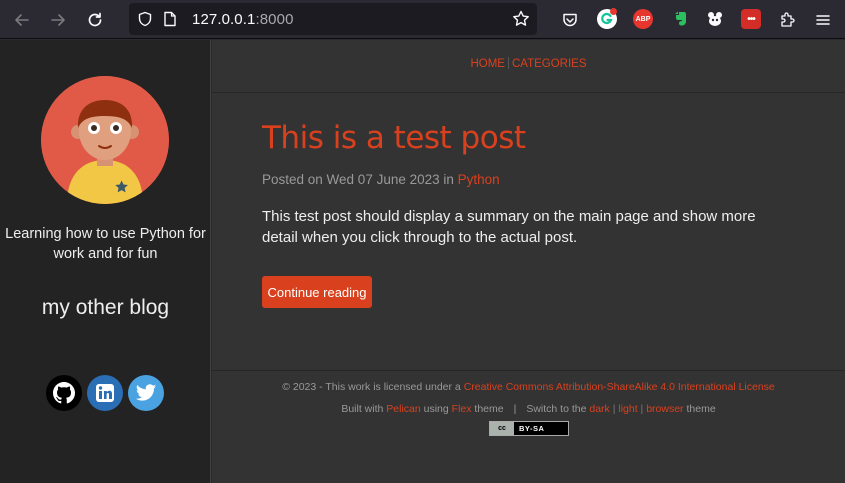  I want to click on footer-copyright: © 2023 - This work is licensed under a, so click(373, 387).